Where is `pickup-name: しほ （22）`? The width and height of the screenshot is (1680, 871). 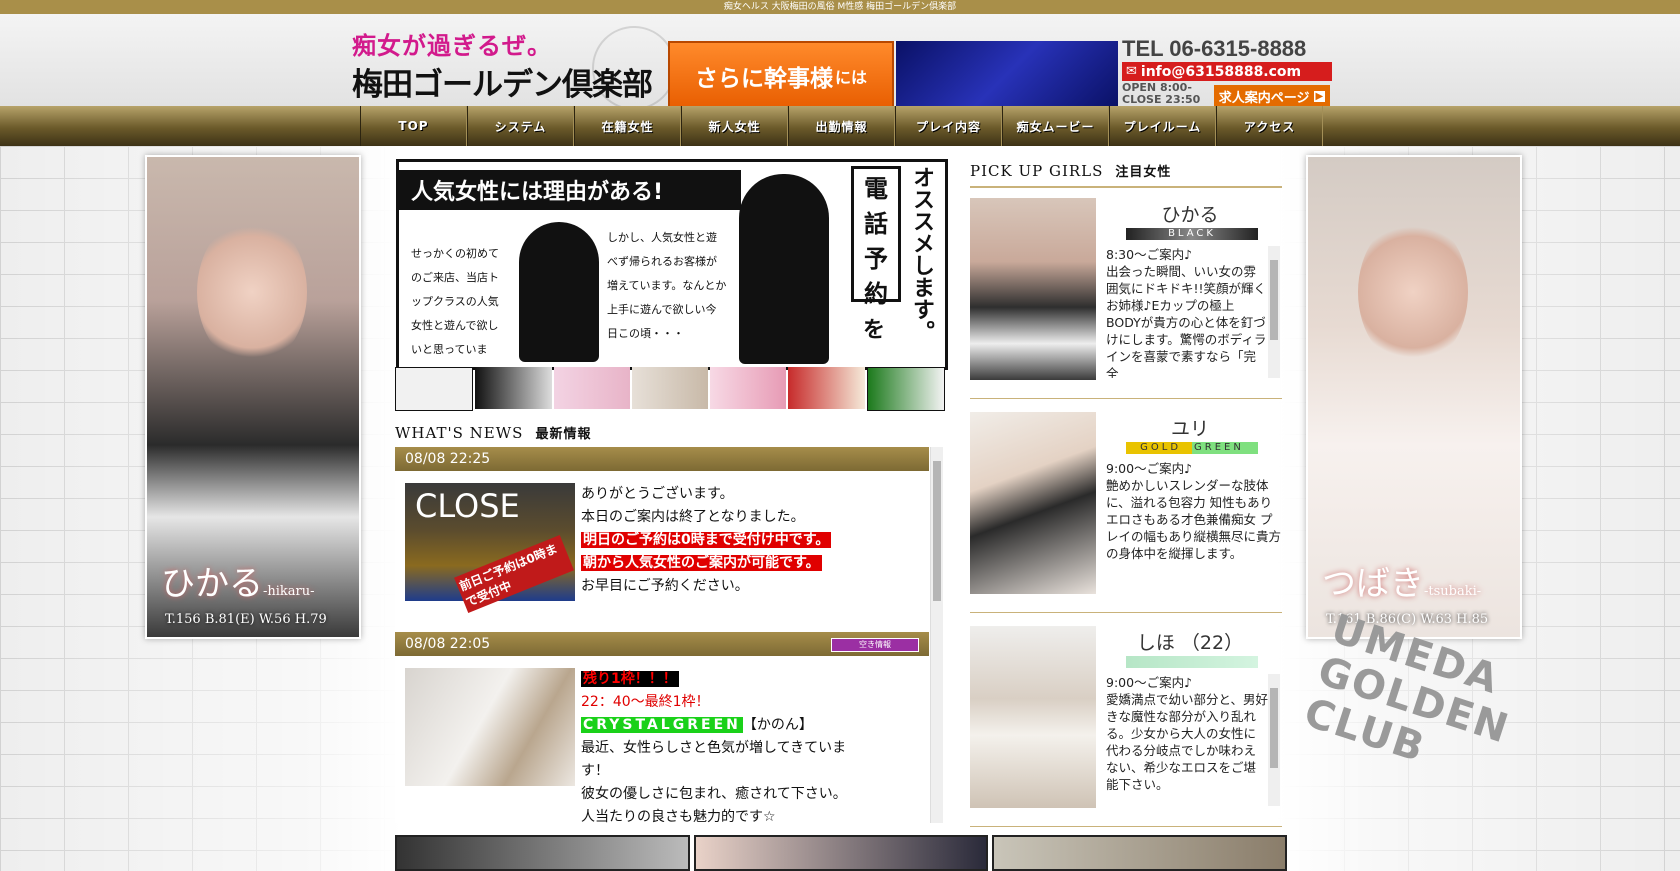 pickup-name: しほ （22） is located at coordinates (1190, 641).